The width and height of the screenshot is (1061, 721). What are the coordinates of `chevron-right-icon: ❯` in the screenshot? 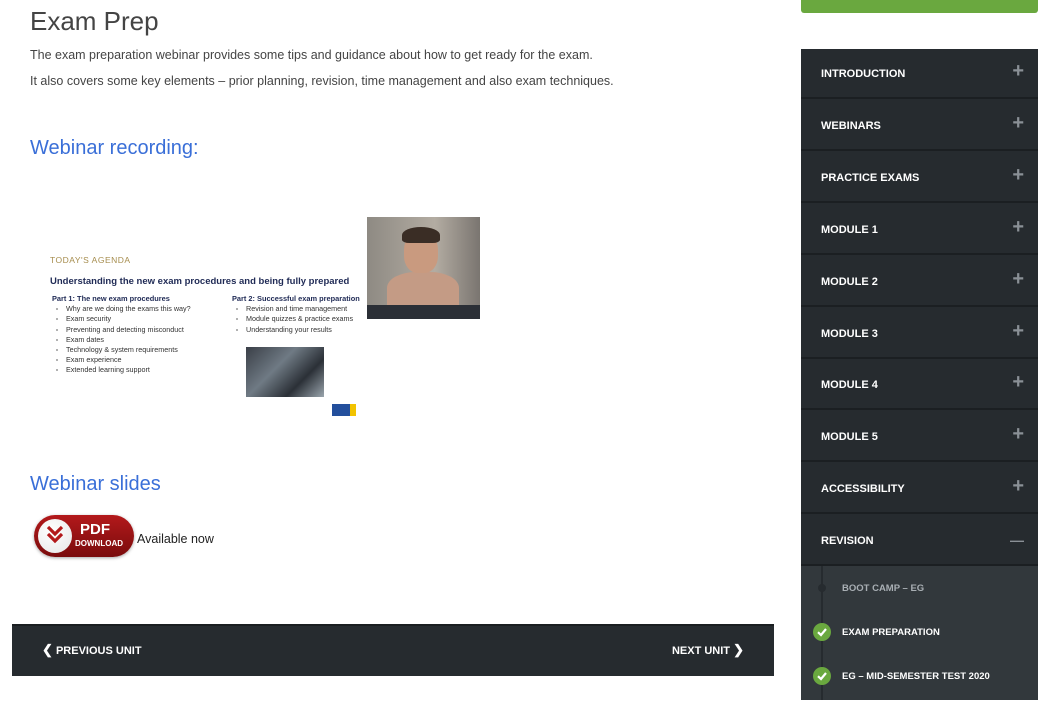 It's located at (738, 649).